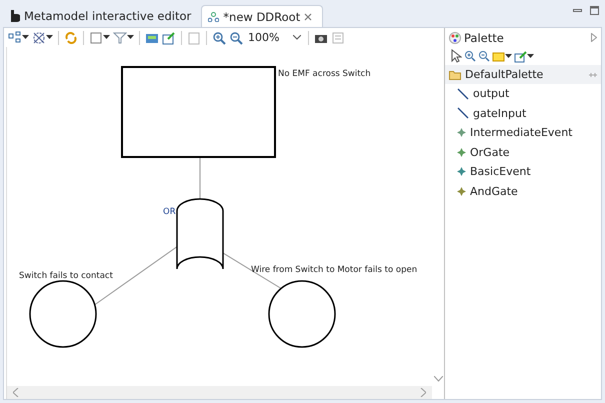  What do you see at coordinates (523, 152) in the screenshot?
I see `palette-item: OrGate` at bounding box center [523, 152].